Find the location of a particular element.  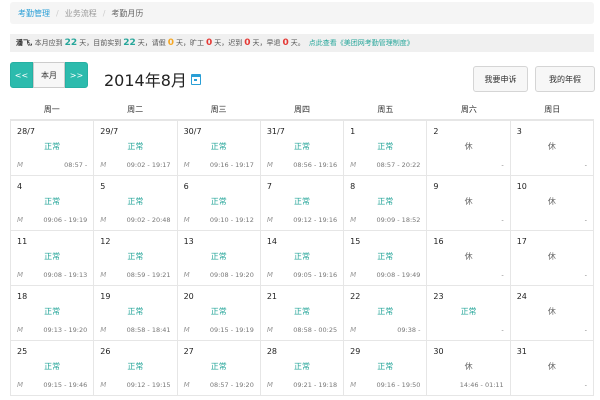

day-date: 26 is located at coordinates (105, 351).